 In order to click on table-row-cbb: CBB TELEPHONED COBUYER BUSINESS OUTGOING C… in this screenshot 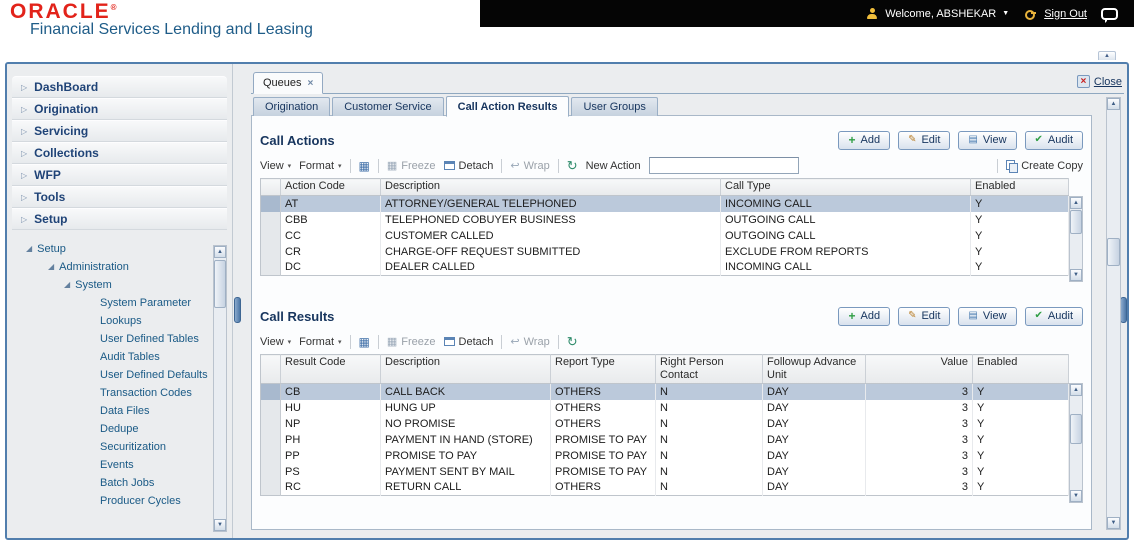, I will do `click(664, 219)`.